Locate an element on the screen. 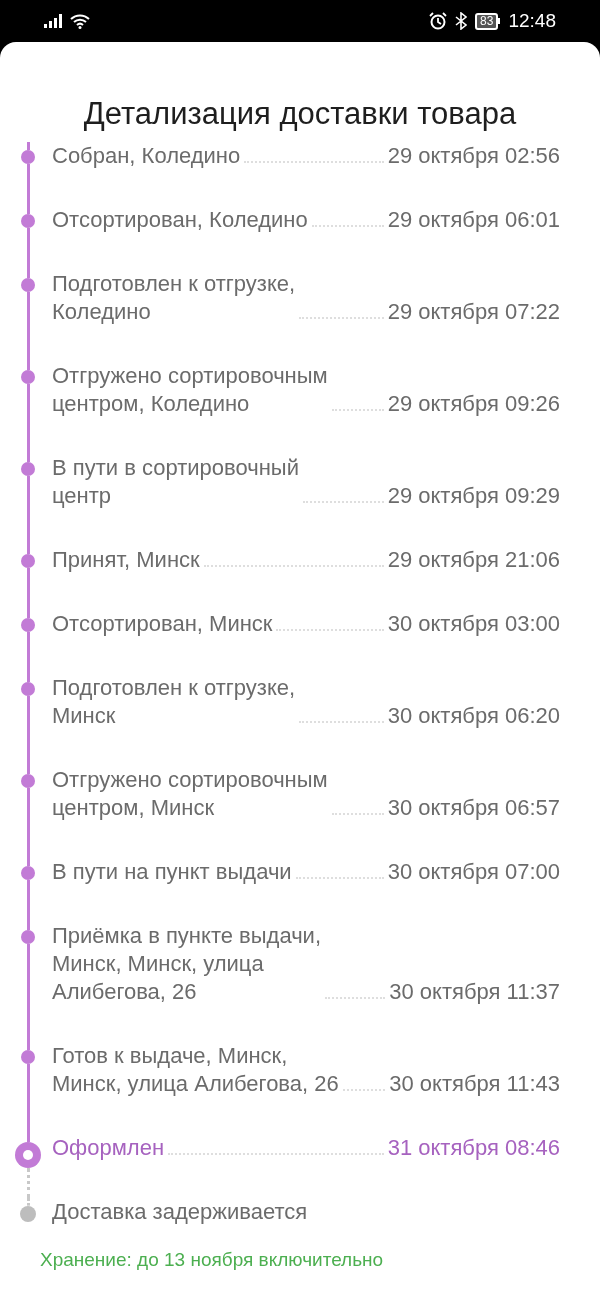  status-label: Отгружено сортировочным центром, Минск is located at coordinates (190, 794).